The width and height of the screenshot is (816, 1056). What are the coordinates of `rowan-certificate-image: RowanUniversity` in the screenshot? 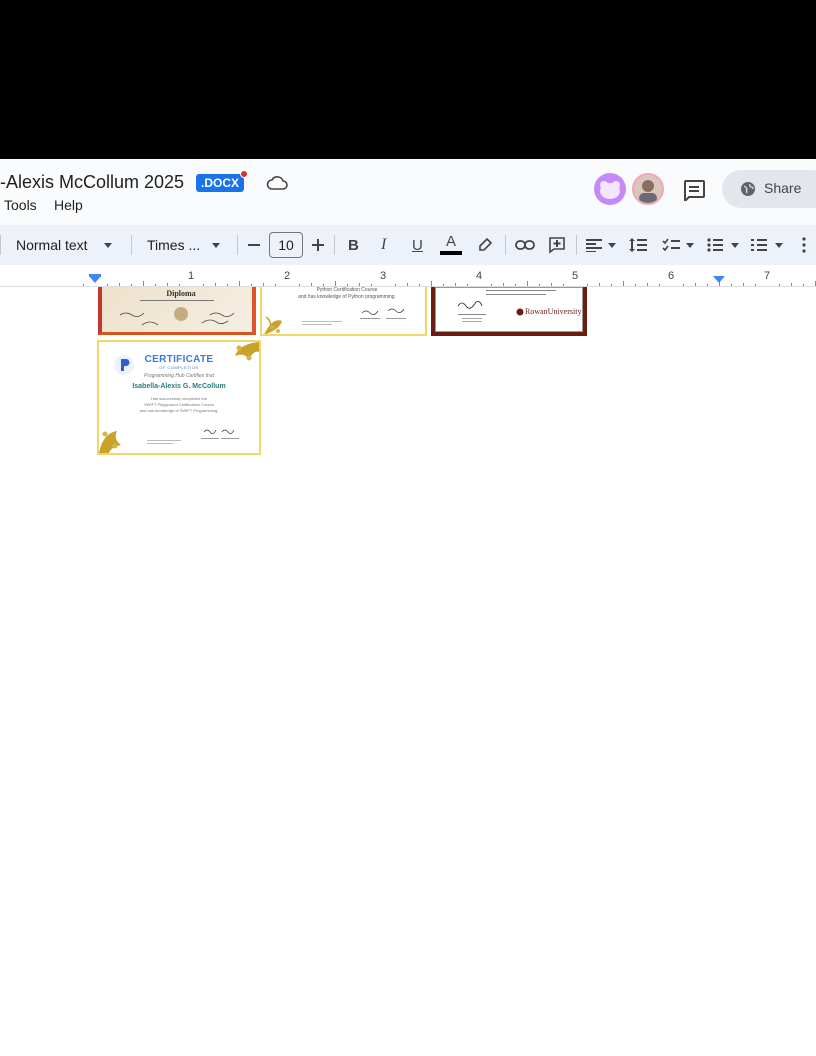 It's located at (509, 311).